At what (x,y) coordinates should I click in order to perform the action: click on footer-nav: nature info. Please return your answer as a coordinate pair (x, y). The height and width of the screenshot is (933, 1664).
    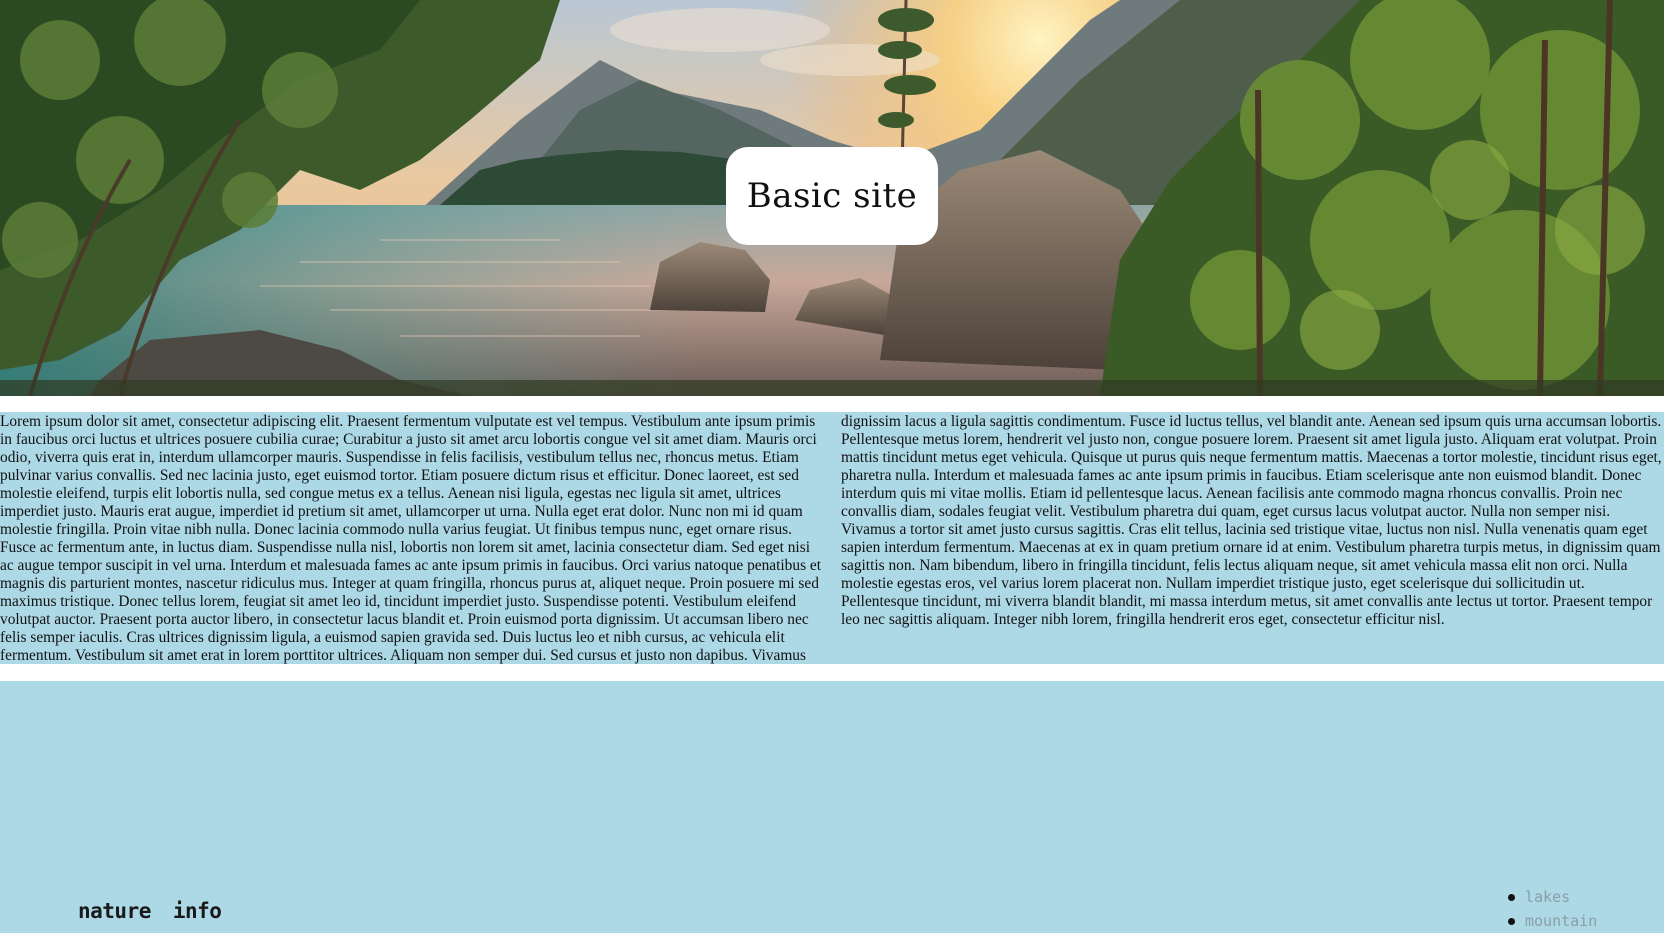
    Looking at the image, I should click on (150, 911).